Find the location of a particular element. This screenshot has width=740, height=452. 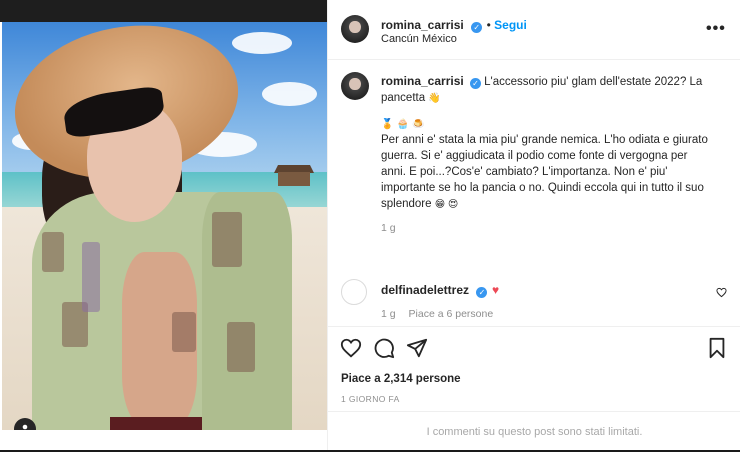

author-line: romina_carrisi ✓ • Segui is located at coordinates (454, 25).